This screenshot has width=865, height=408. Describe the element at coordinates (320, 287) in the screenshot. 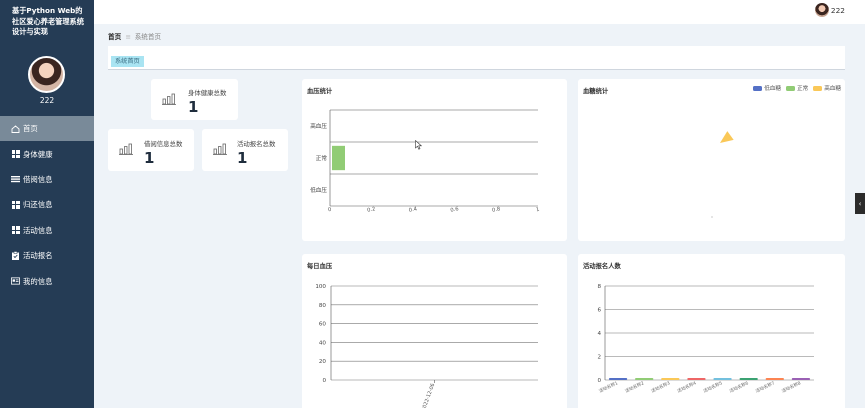

I see `y-tick-label: 100` at that location.